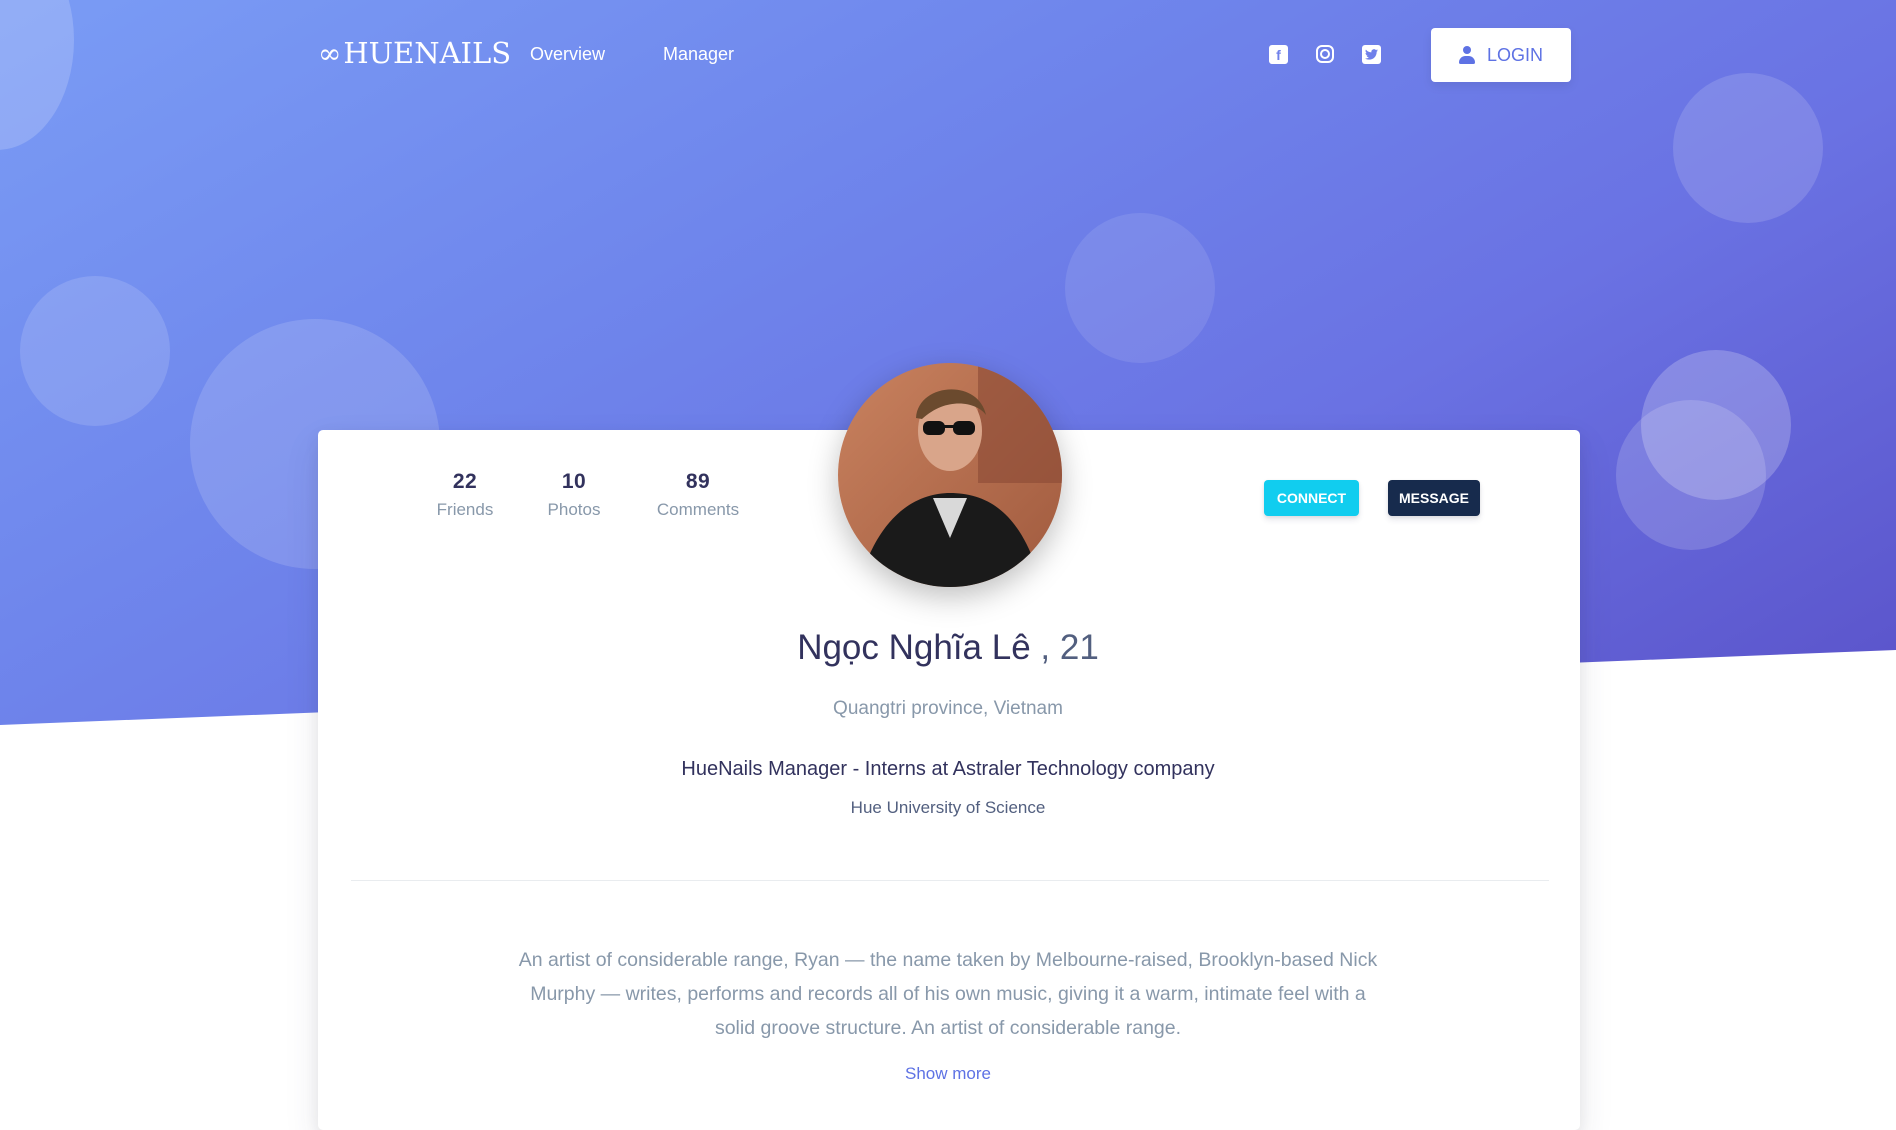 The height and width of the screenshot is (1130, 1896). What do you see at coordinates (1325, 54) in the screenshot?
I see `instagram-icon` at bounding box center [1325, 54].